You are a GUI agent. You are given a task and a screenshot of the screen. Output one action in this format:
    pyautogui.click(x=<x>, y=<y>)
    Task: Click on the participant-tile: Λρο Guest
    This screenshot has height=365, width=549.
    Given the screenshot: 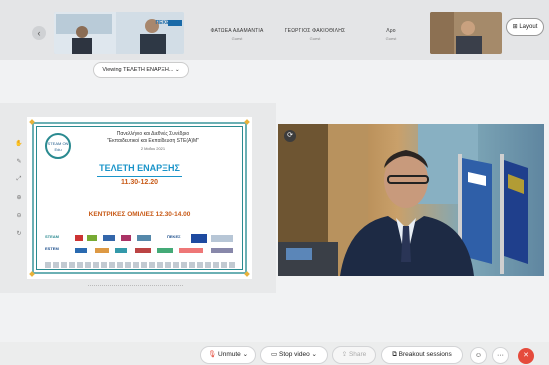 What is the action you would take?
    pyautogui.click(x=391, y=33)
    